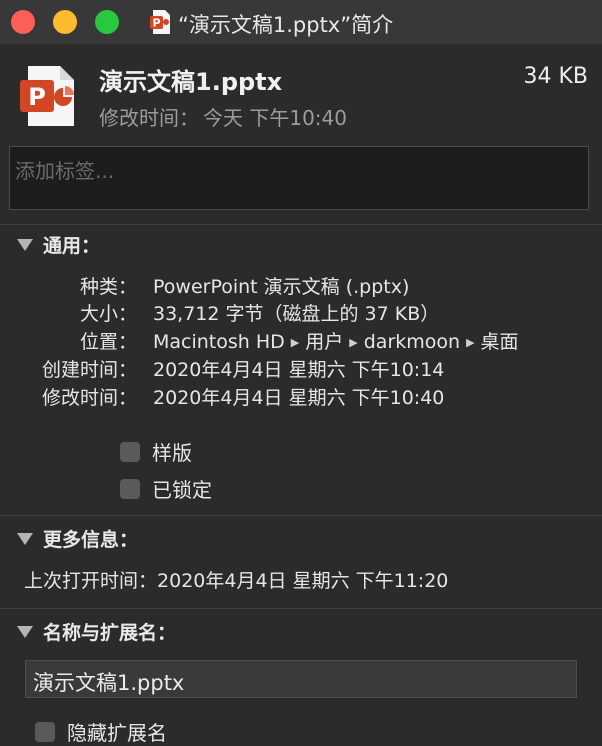 The image size is (602, 746). Describe the element at coordinates (89, 398) in the screenshot. I see `info-label: 修改时间：` at that location.